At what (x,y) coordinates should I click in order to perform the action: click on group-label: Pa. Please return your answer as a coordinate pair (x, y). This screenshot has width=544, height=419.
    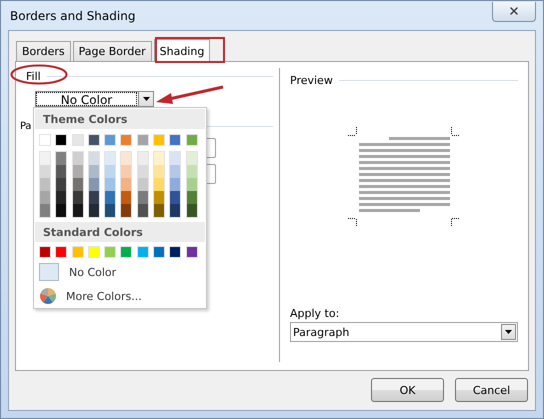
    Looking at the image, I should click on (26, 126).